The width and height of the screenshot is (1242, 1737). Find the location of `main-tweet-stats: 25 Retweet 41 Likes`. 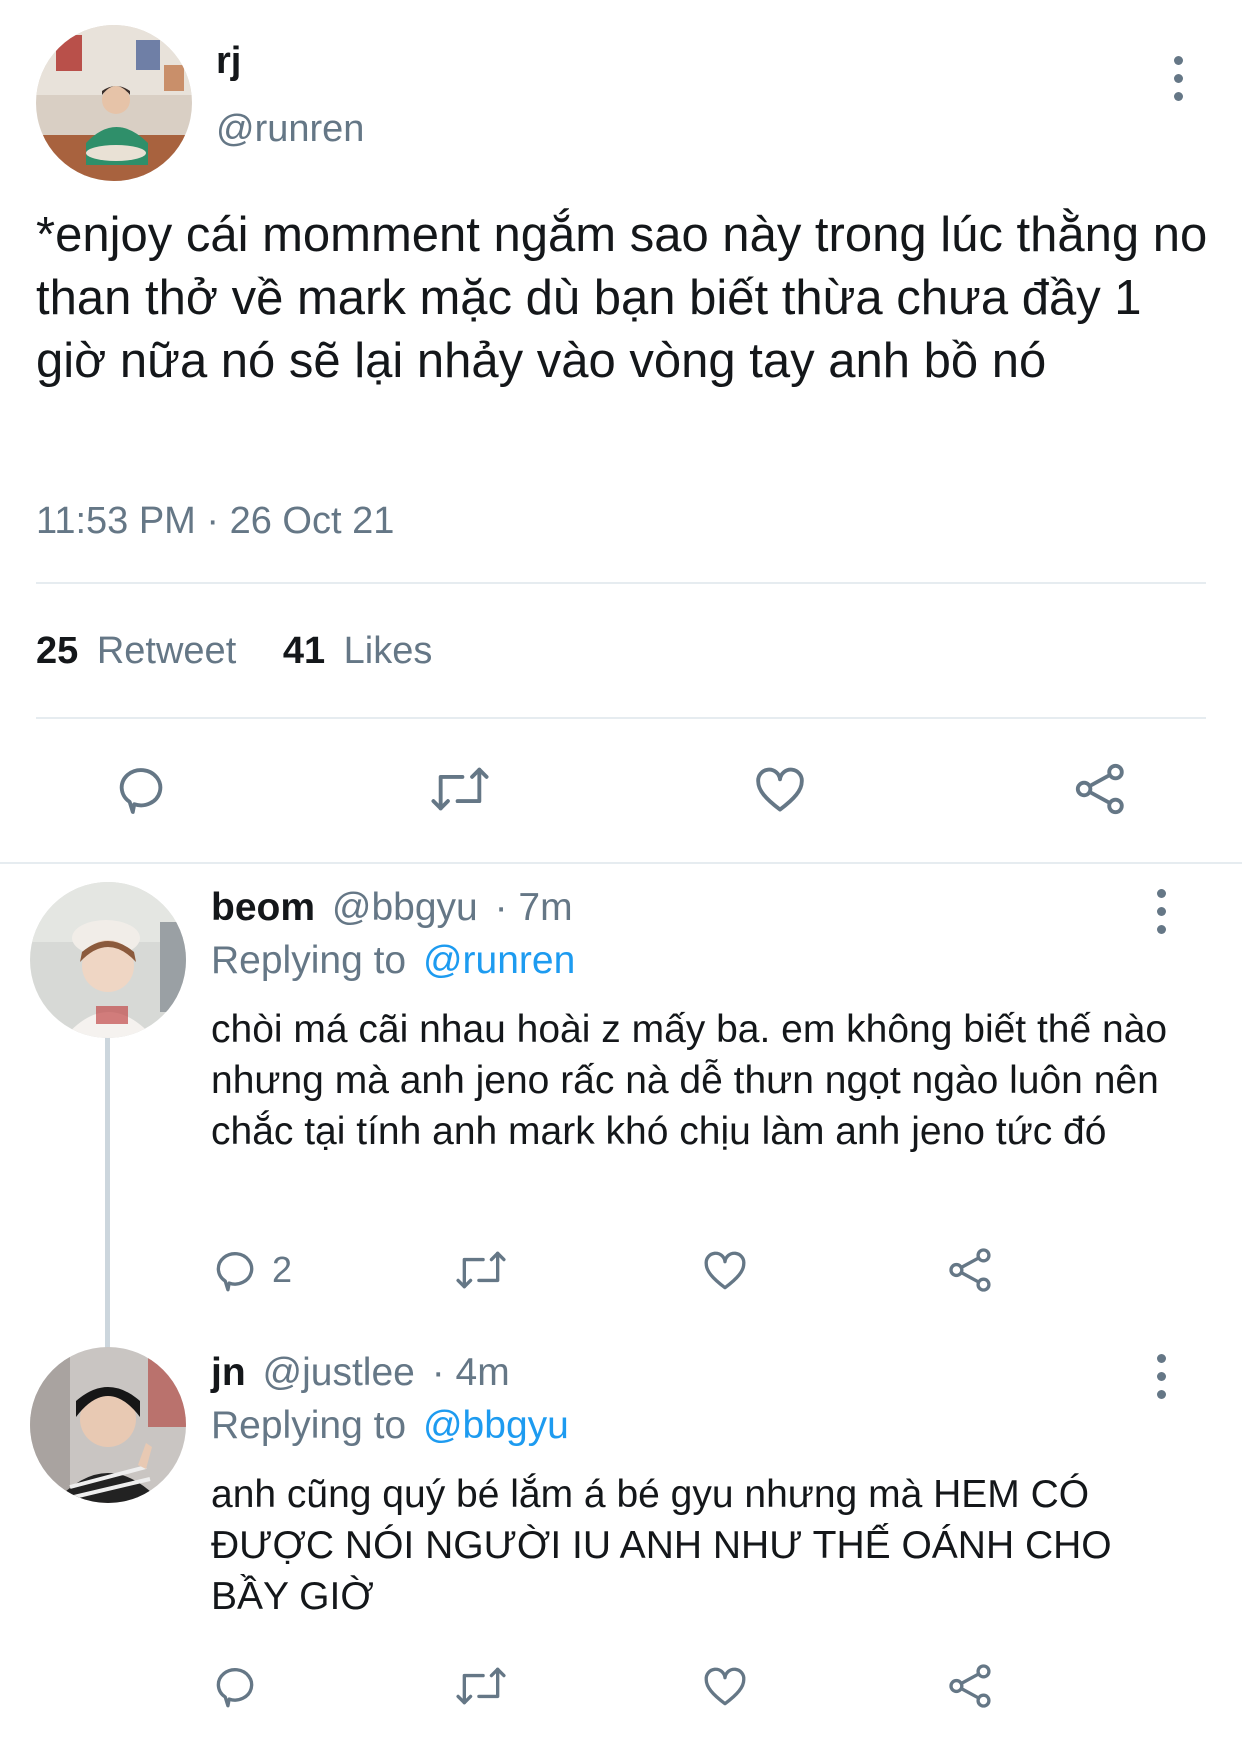

main-tweet-stats: 25 Retweet 41 Likes is located at coordinates (234, 651).